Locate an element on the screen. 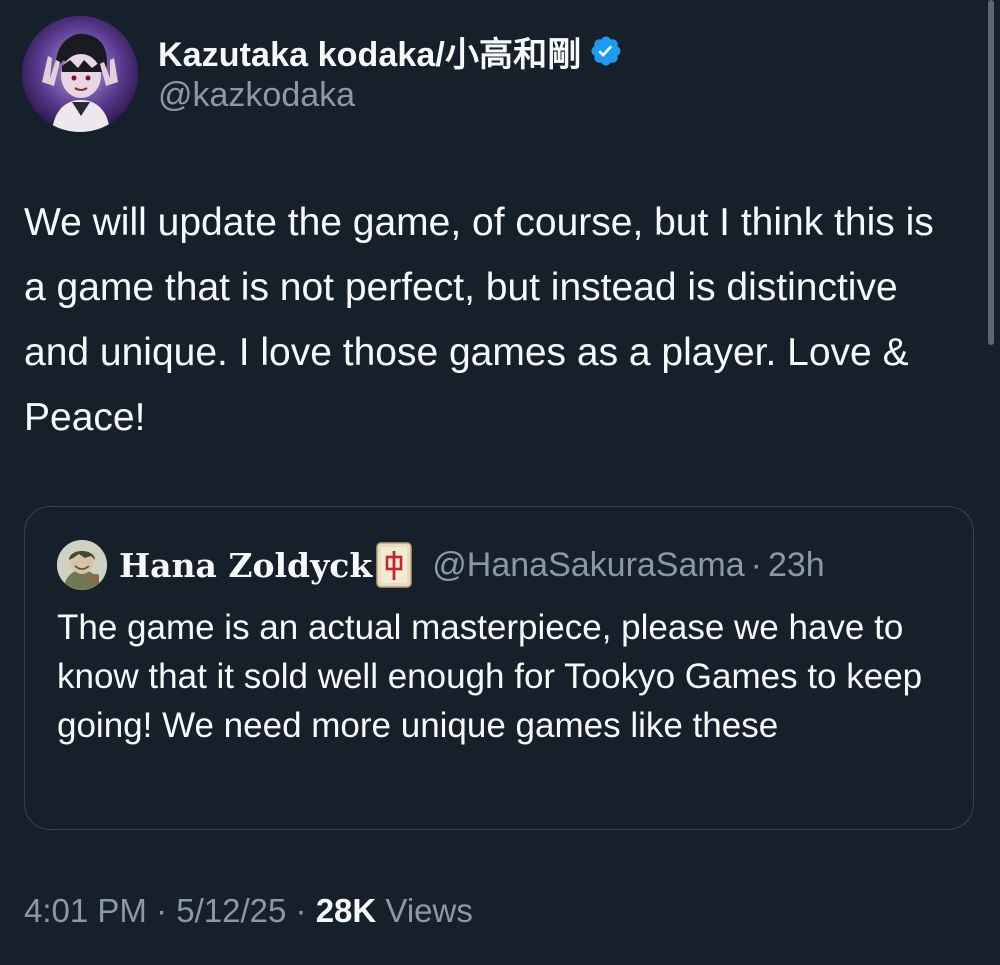 This screenshot has width=1000, height=965. author-name-row: Kazutaka kodaka/小高和剛 is located at coordinates (390, 51).